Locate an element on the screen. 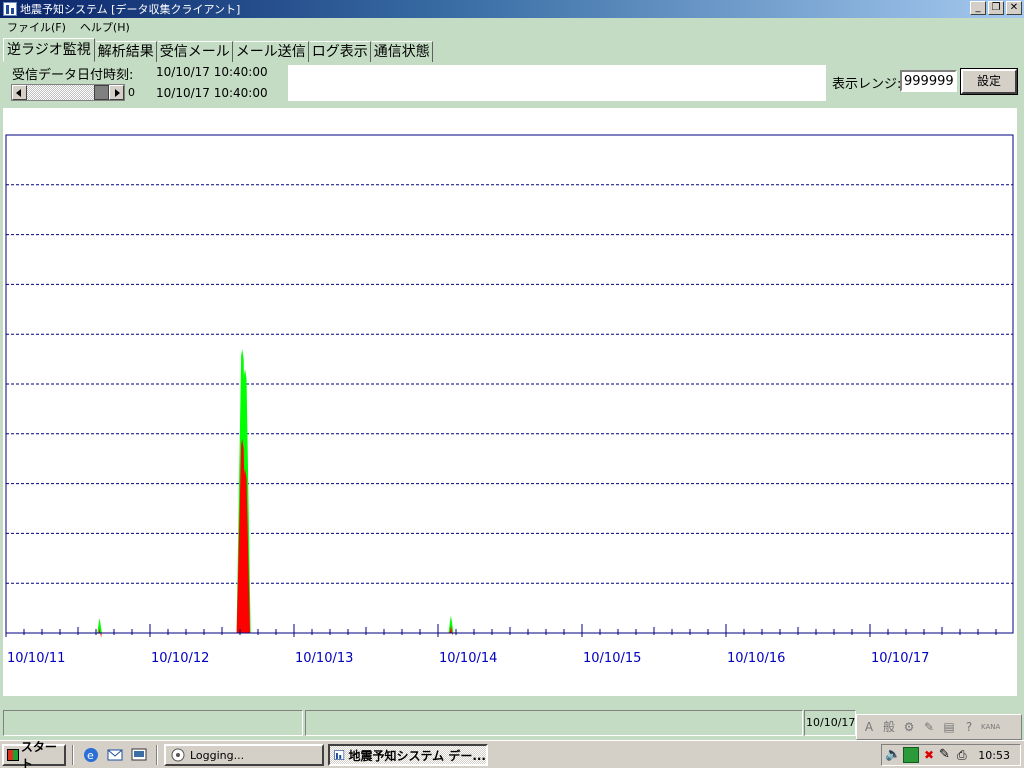 Image resolution: width=1024 pixels, height=768 pixels. start-button: スタート is located at coordinates (34, 754).